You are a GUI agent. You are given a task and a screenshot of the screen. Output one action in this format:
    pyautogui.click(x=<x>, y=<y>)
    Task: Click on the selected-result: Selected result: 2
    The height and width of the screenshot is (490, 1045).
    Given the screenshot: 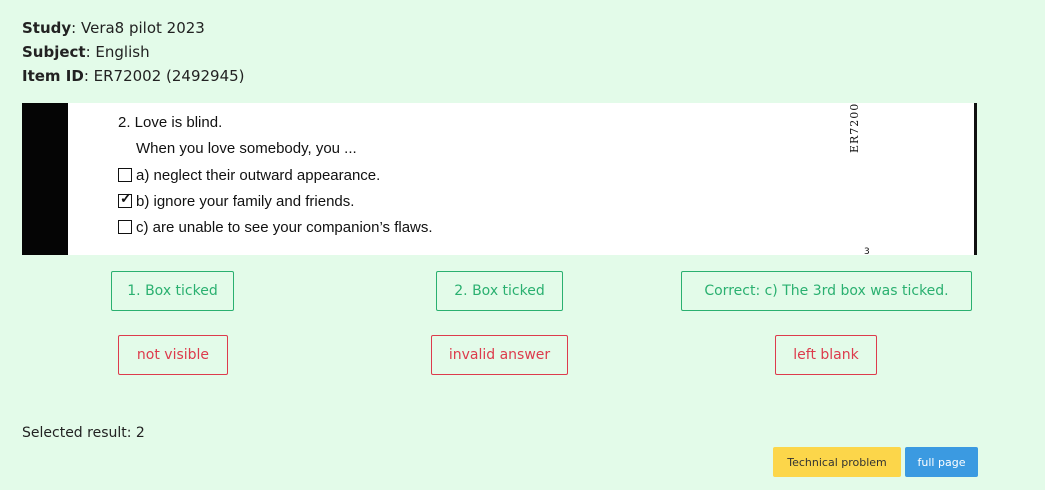 What is the action you would take?
    pyautogui.click(x=83, y=433)
    